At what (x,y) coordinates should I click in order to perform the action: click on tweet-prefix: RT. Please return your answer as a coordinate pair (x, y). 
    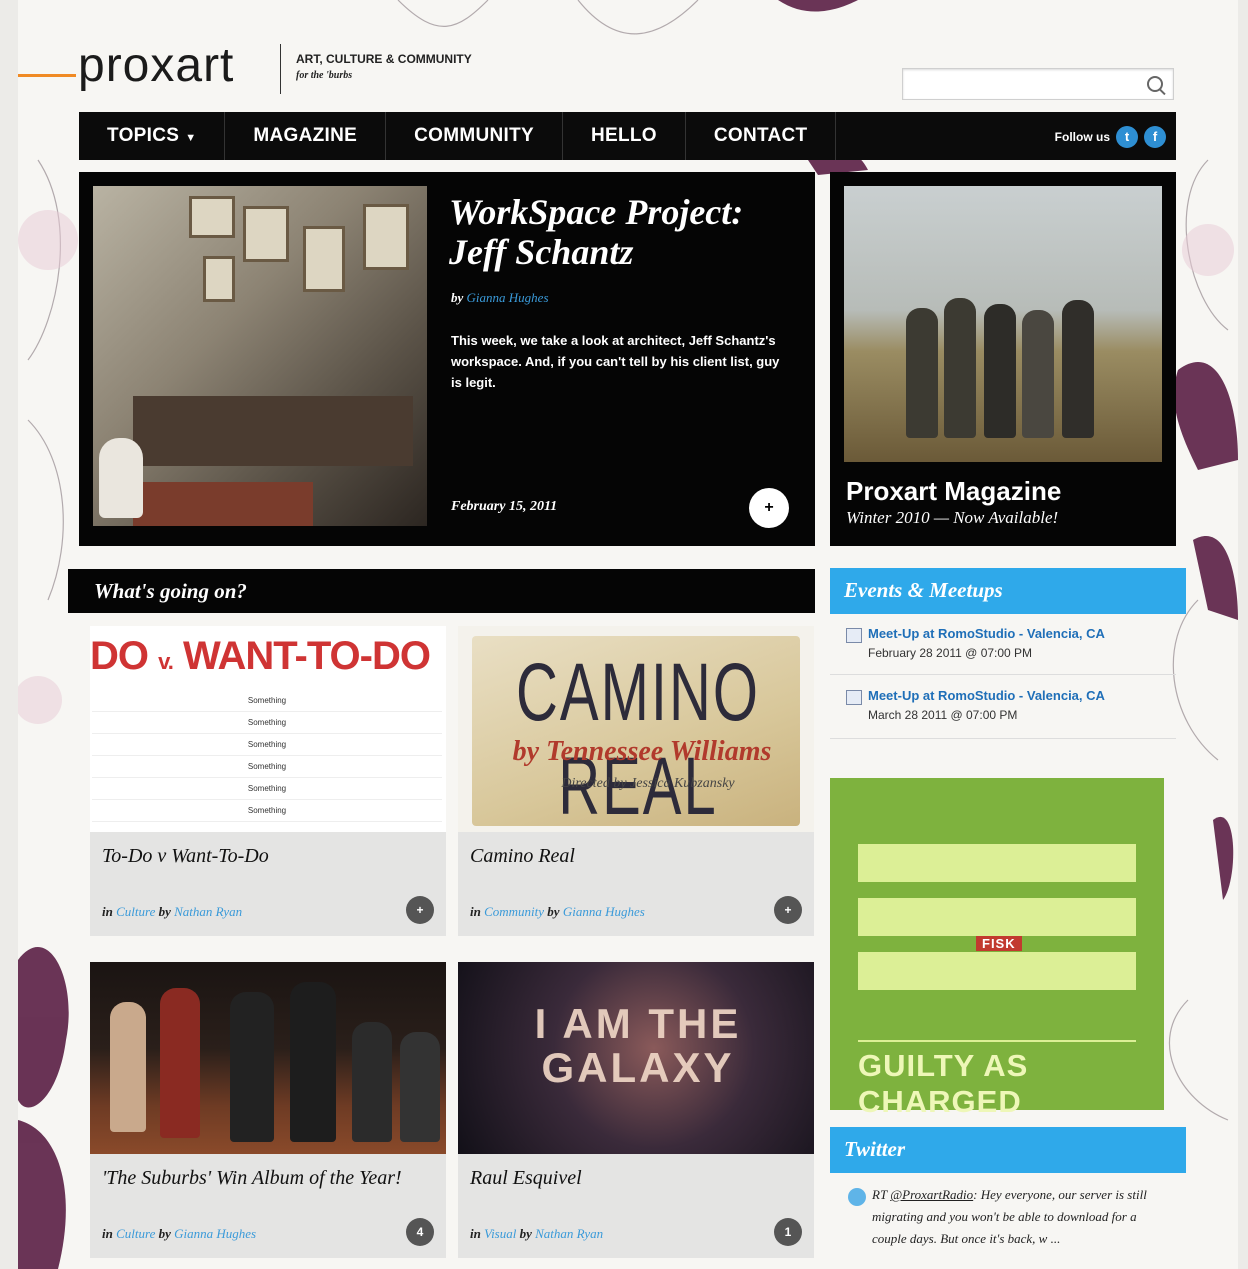
    Looking at the image, I should click on (879, 1194).